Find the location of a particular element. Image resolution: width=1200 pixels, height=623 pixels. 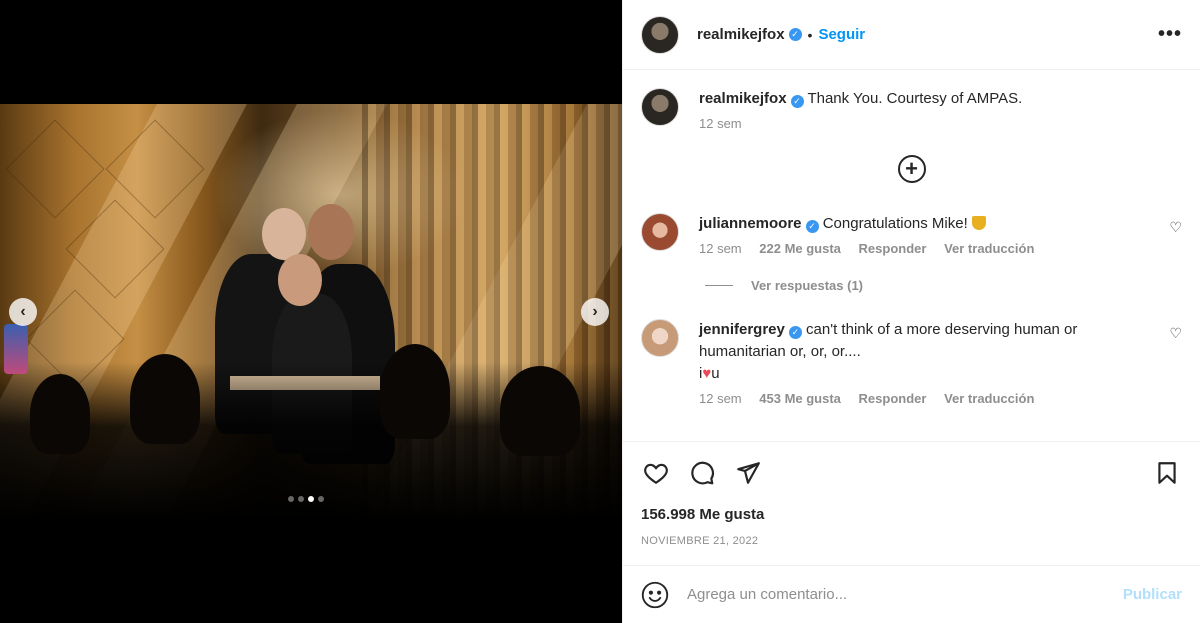

trophy-emoji-icon is located at coordinates (978, 223).